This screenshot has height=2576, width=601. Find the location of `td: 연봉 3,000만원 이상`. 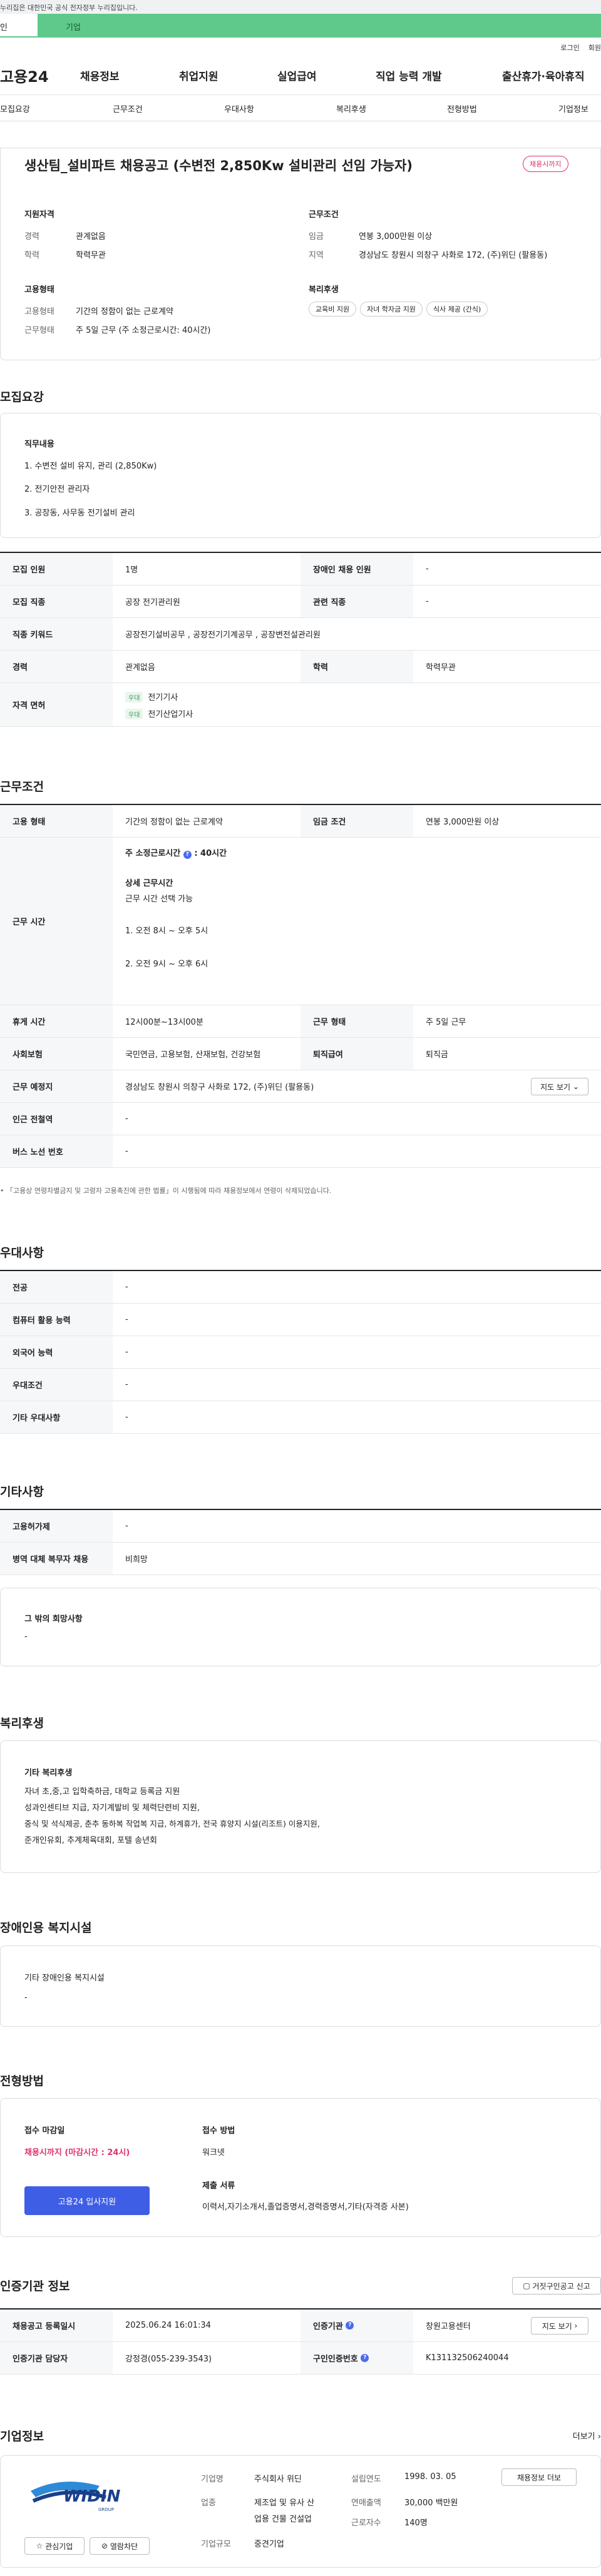

td: 연봉 3,000만원 이상 is located at coordinates (463, 822).